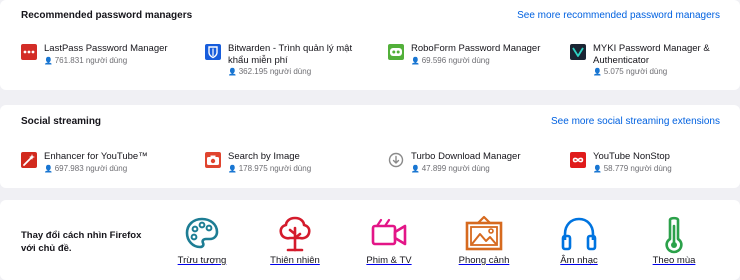 This screenshot has width=740, height=280. Describe the element at coordinates (86, 168) in the screenshot. I see `addon-user-count: 👤 697.983 người dùng` at that location.